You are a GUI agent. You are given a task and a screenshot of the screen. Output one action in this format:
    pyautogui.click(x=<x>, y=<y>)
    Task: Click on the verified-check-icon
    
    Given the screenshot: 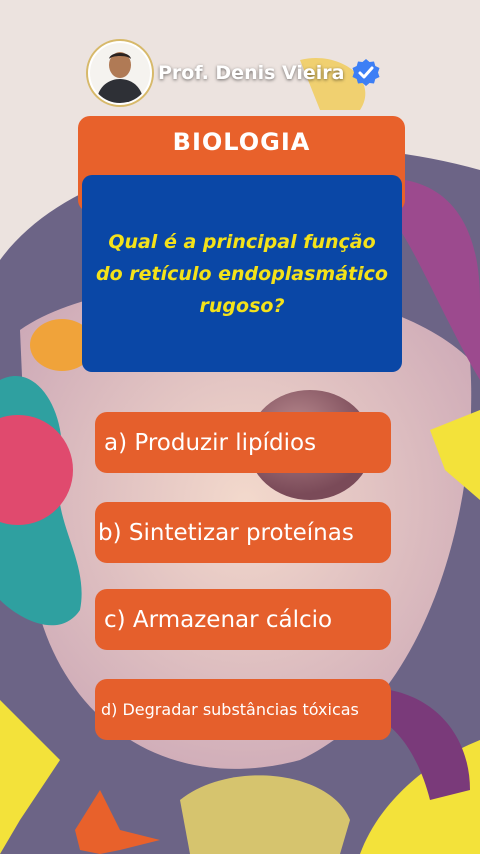 What is the action you would take?
    pyautogui.click(x=366, y=72)
    